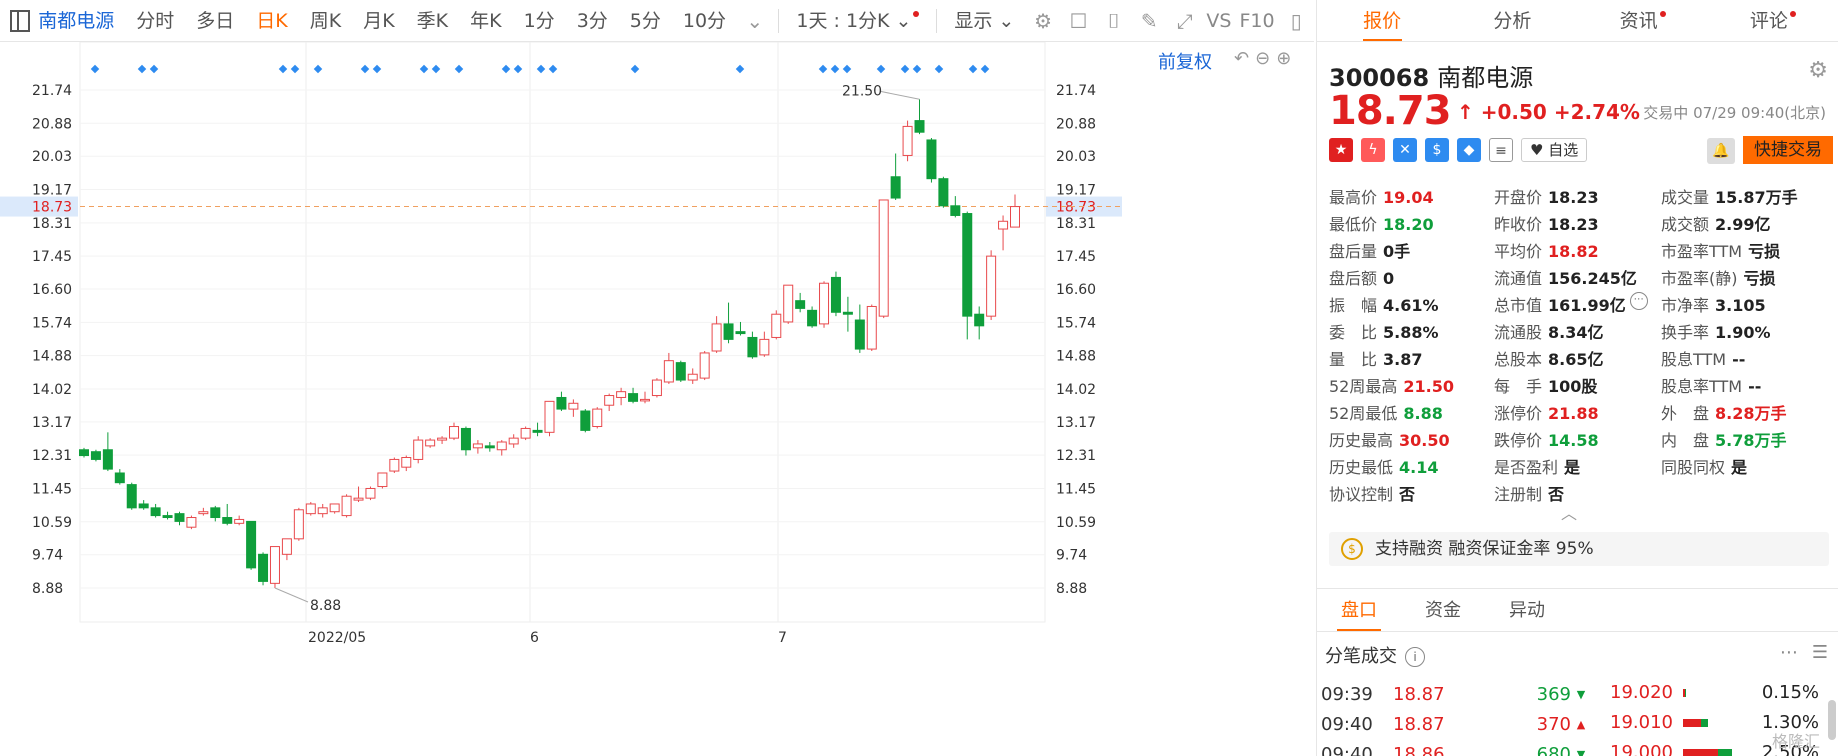 The width and height of the screenshot is (1838, 756). I want to click on day-select: 1天 : 1分K ⌄, so click(857, 21).